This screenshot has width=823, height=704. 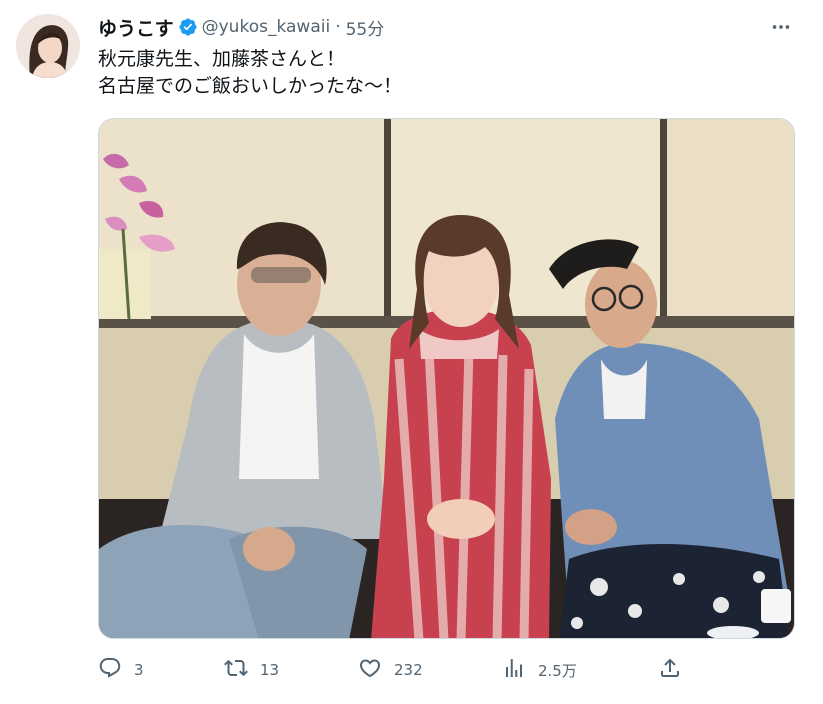 I want to click on reply-count: 3, so click(x=139, y=670).